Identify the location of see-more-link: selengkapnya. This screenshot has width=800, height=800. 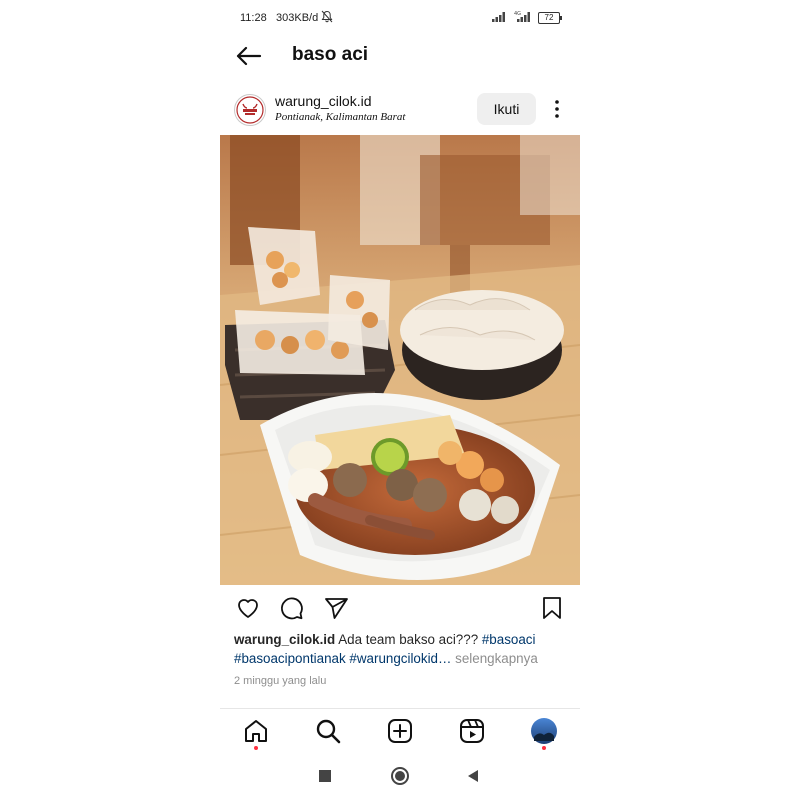
(496, 658).